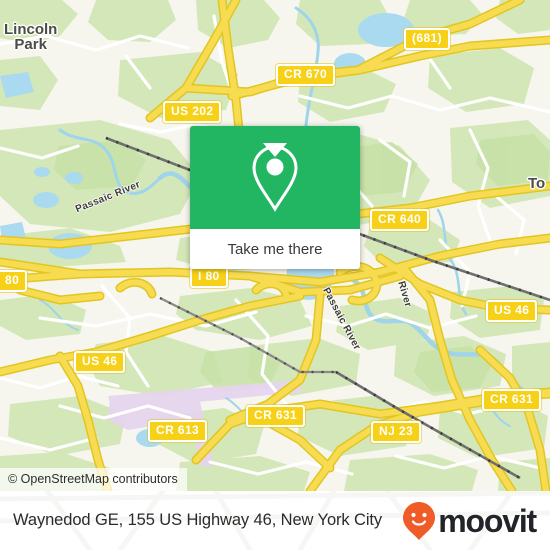 The image size is (550, 550). What do you see at coordinates (306, 75) in the screenshot?
I see `route-shield-cr-670: CR 670` at bounding box center [306, 75].